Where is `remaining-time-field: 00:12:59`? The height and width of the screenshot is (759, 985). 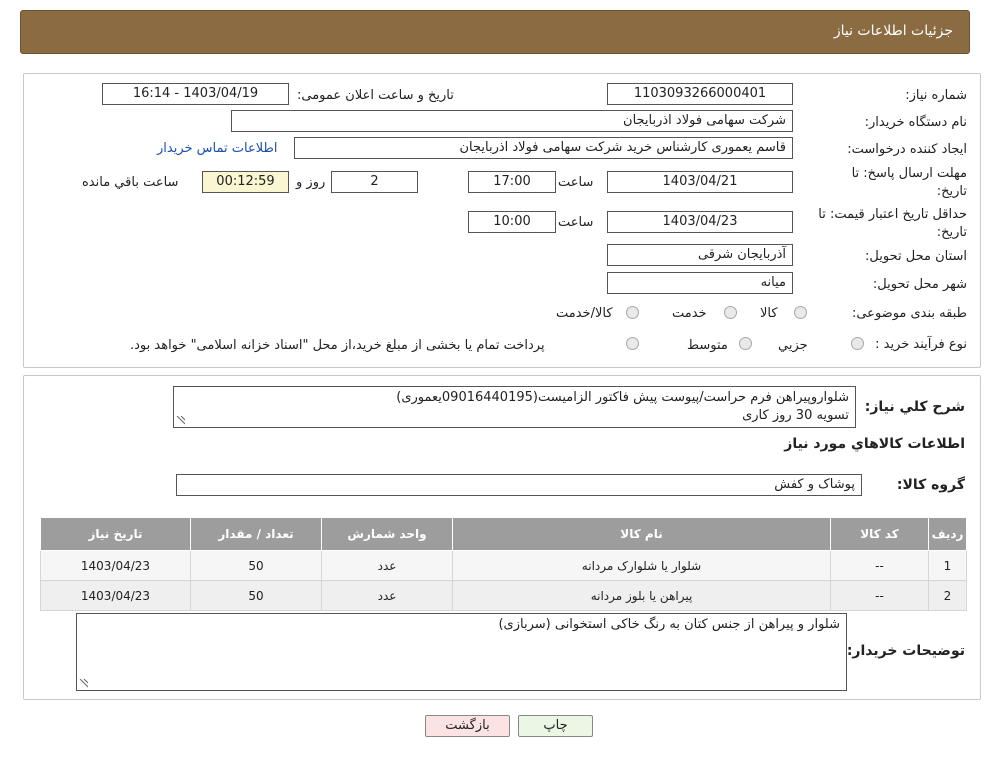
remaining-time-field: 00:12:59 is located at coordinates (245, 182).